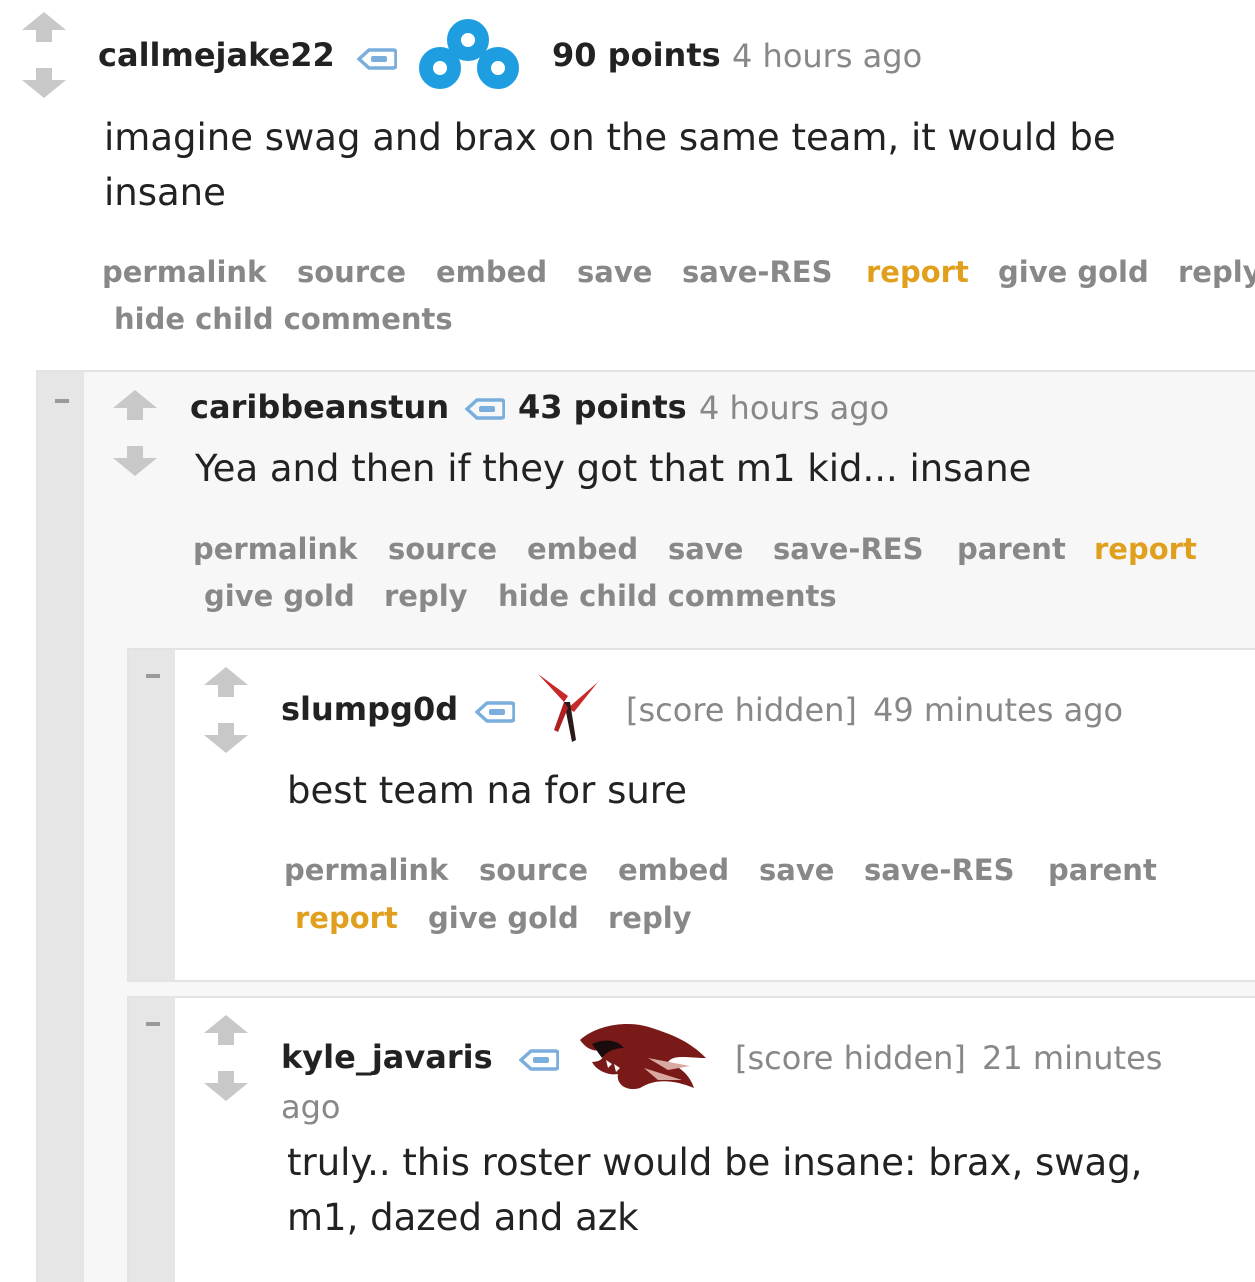 This screenshot has height=1282, width=1255. I want to click on comment-body: best team na for sure, so click(487, 790).